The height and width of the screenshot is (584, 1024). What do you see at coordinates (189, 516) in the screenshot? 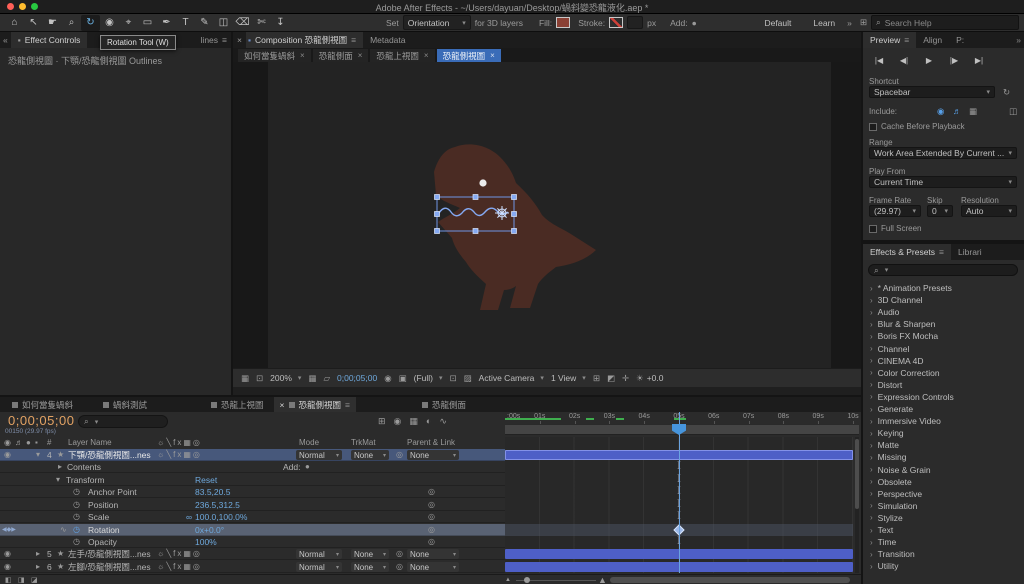
I see `link-dimensions-icon: ∞` at bounding box center [189, 516].